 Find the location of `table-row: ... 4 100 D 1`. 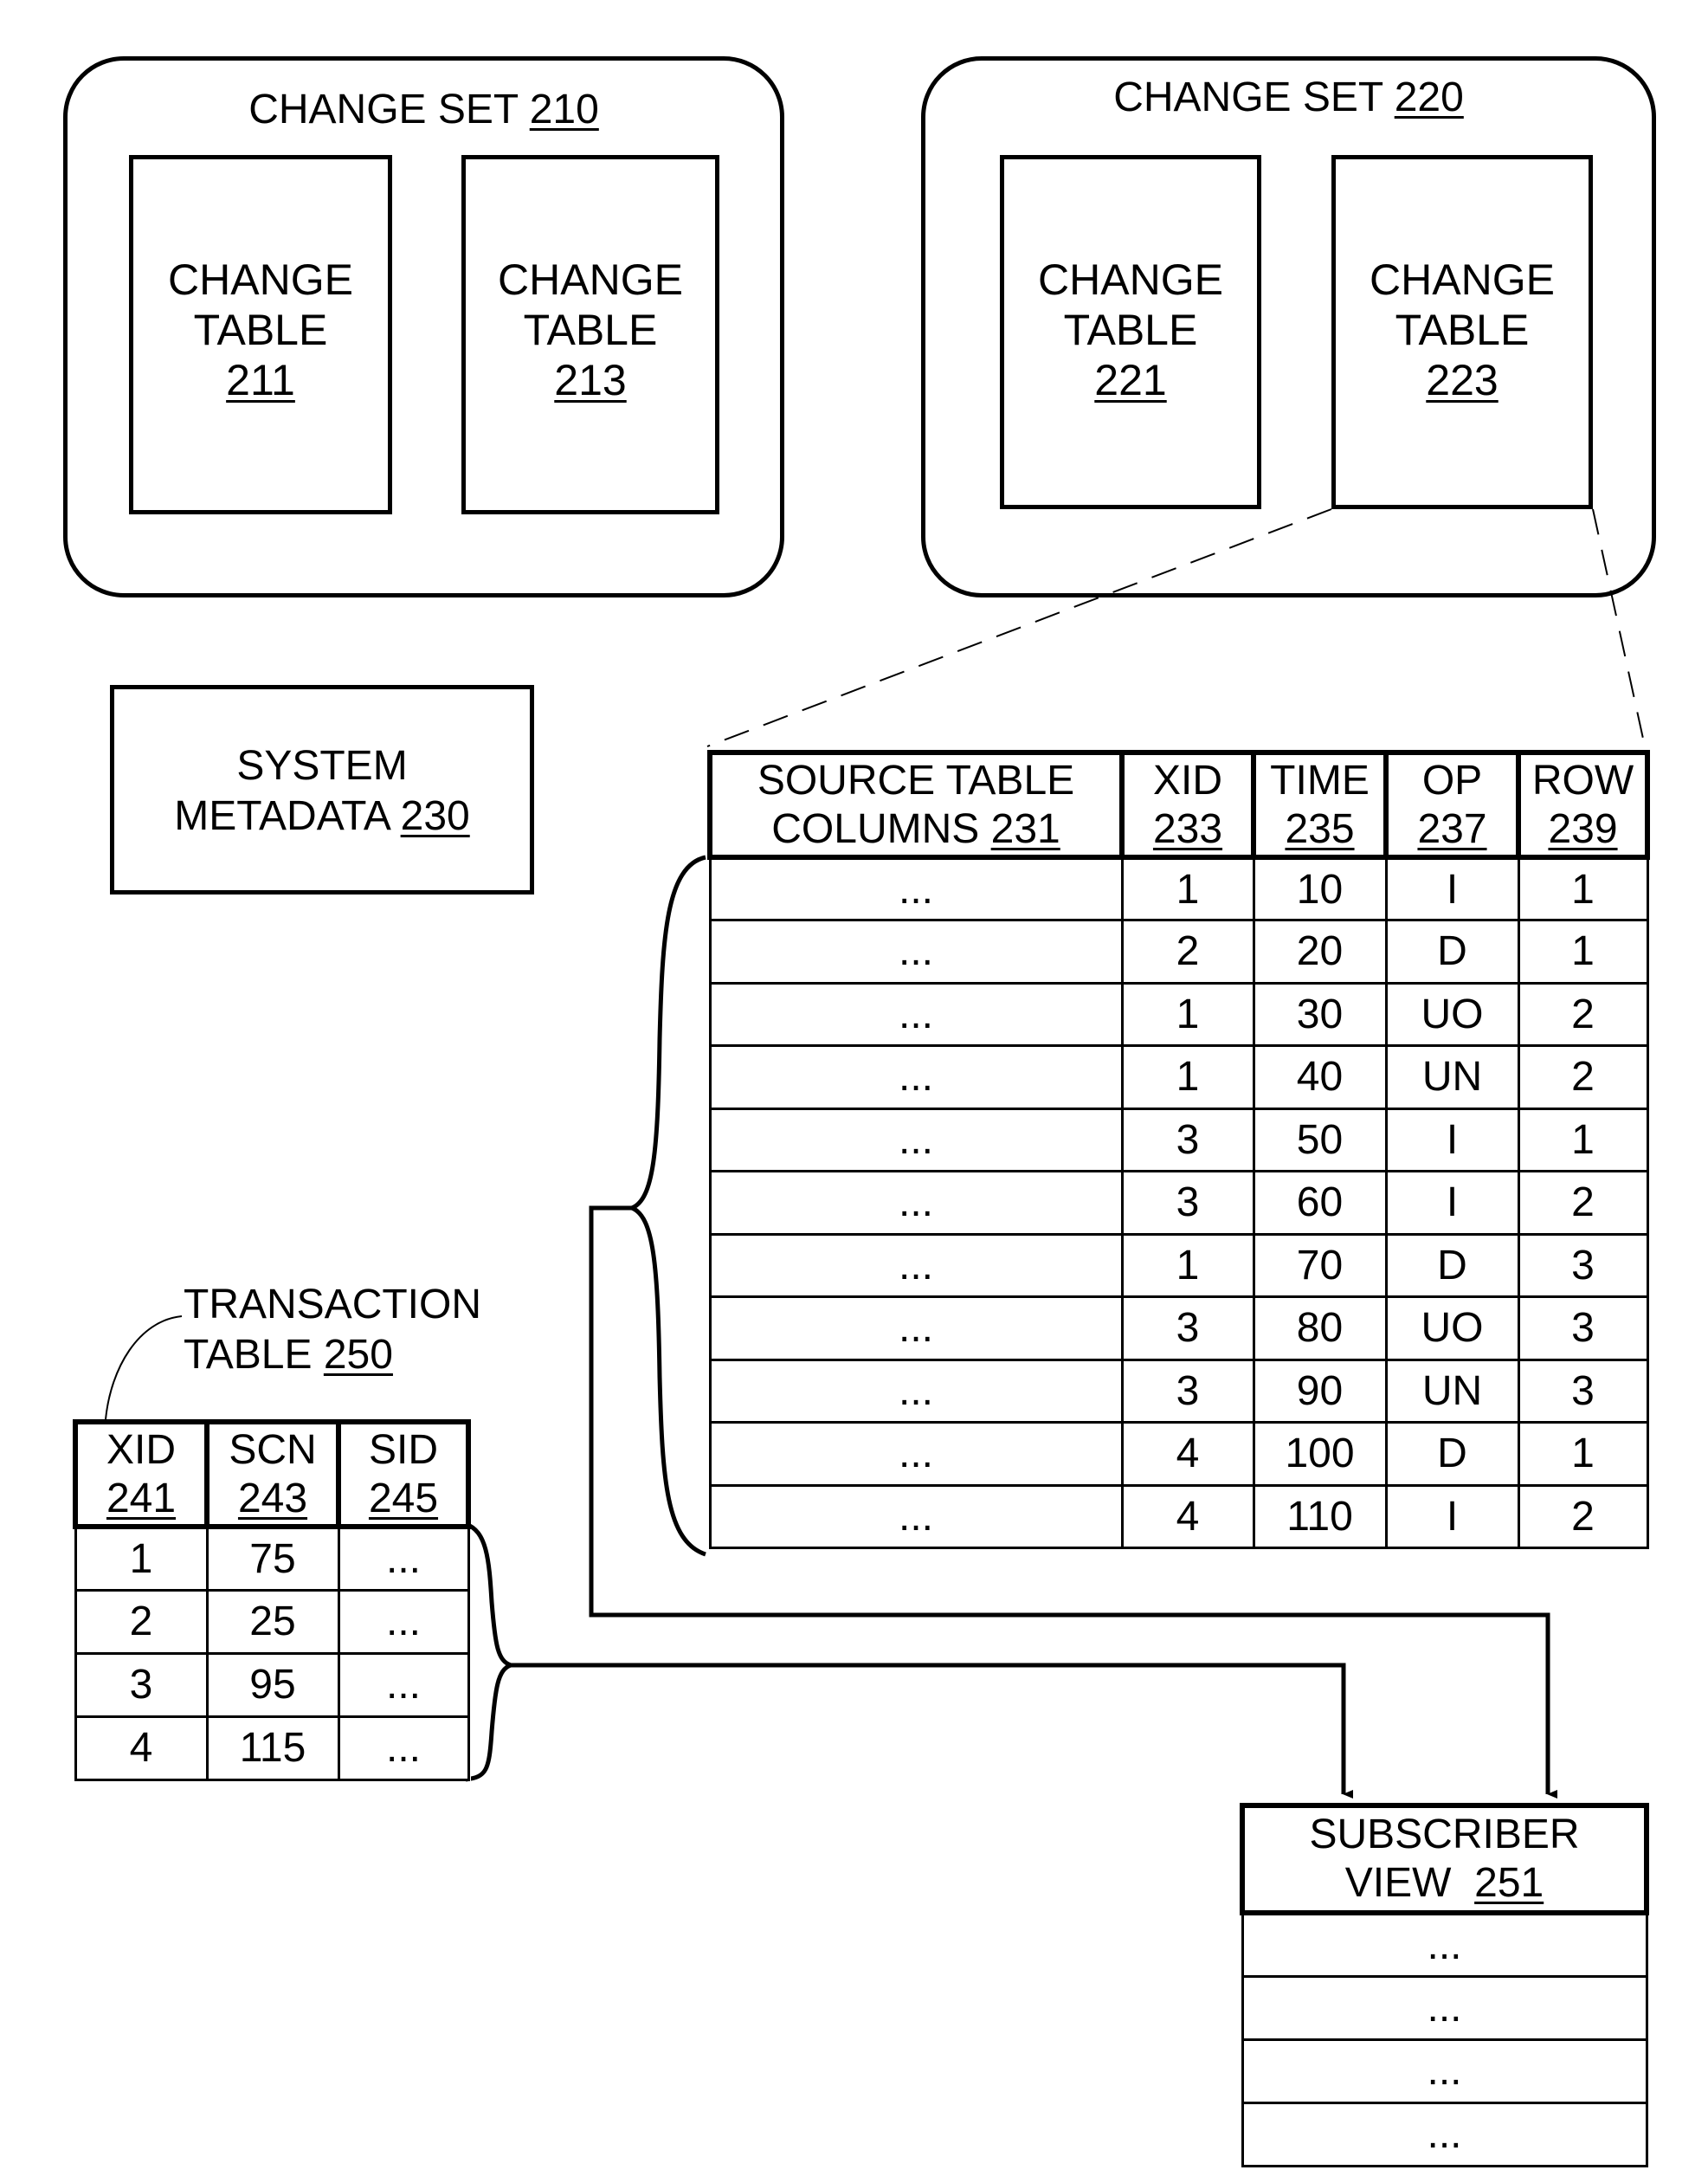

table-row: ... 4 100 D 1 is located at coordinates (1178, 1454).